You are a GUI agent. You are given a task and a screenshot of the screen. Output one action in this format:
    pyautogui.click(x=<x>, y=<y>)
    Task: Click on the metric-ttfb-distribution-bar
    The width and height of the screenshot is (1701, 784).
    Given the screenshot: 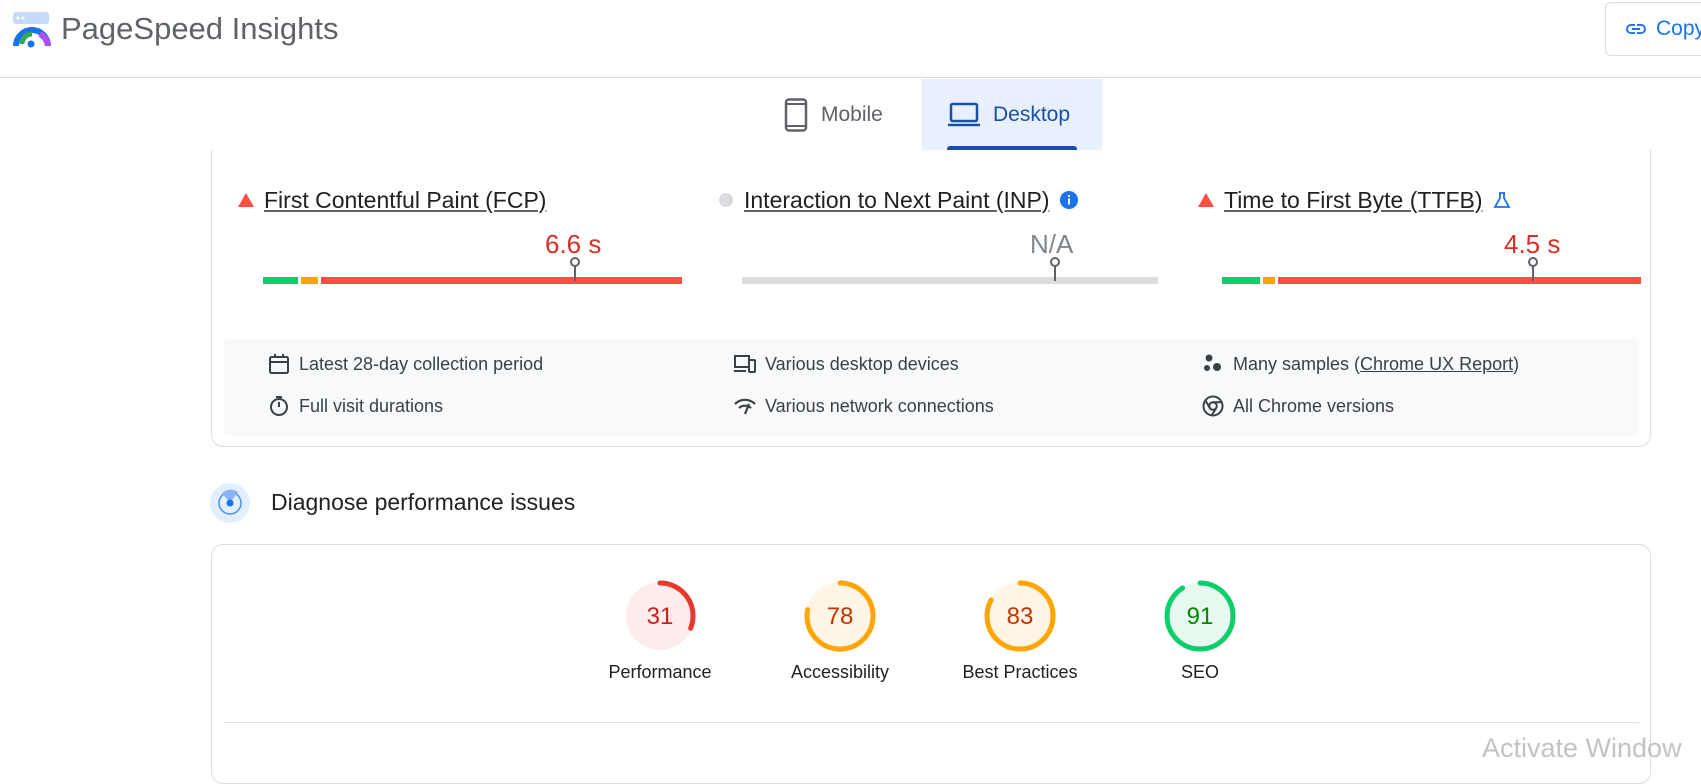 What is the action you would take?
    pyautogui.click(x=1431, y=280)
    